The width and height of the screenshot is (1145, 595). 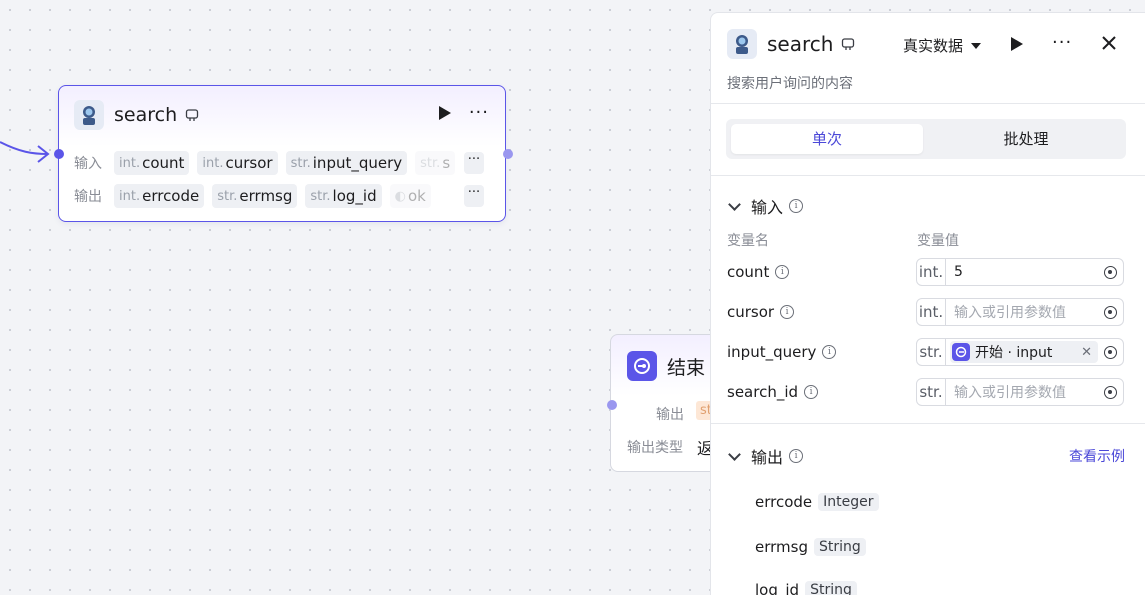 I want to click on output-section-header: 输出 i, so click(x=765, y=456).